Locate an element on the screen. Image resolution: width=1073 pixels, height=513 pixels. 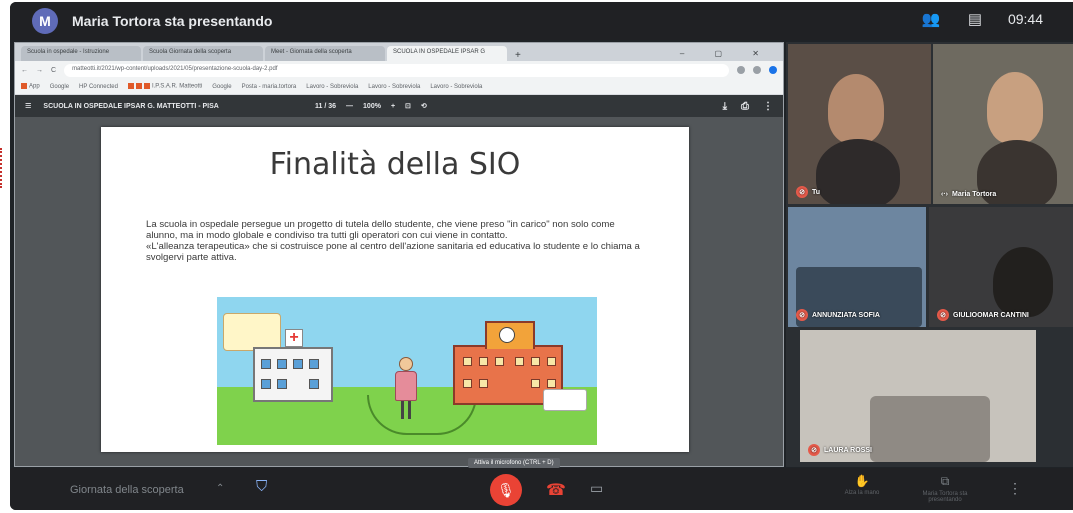
participant-name: Tu is located at coordinates (816, 192).